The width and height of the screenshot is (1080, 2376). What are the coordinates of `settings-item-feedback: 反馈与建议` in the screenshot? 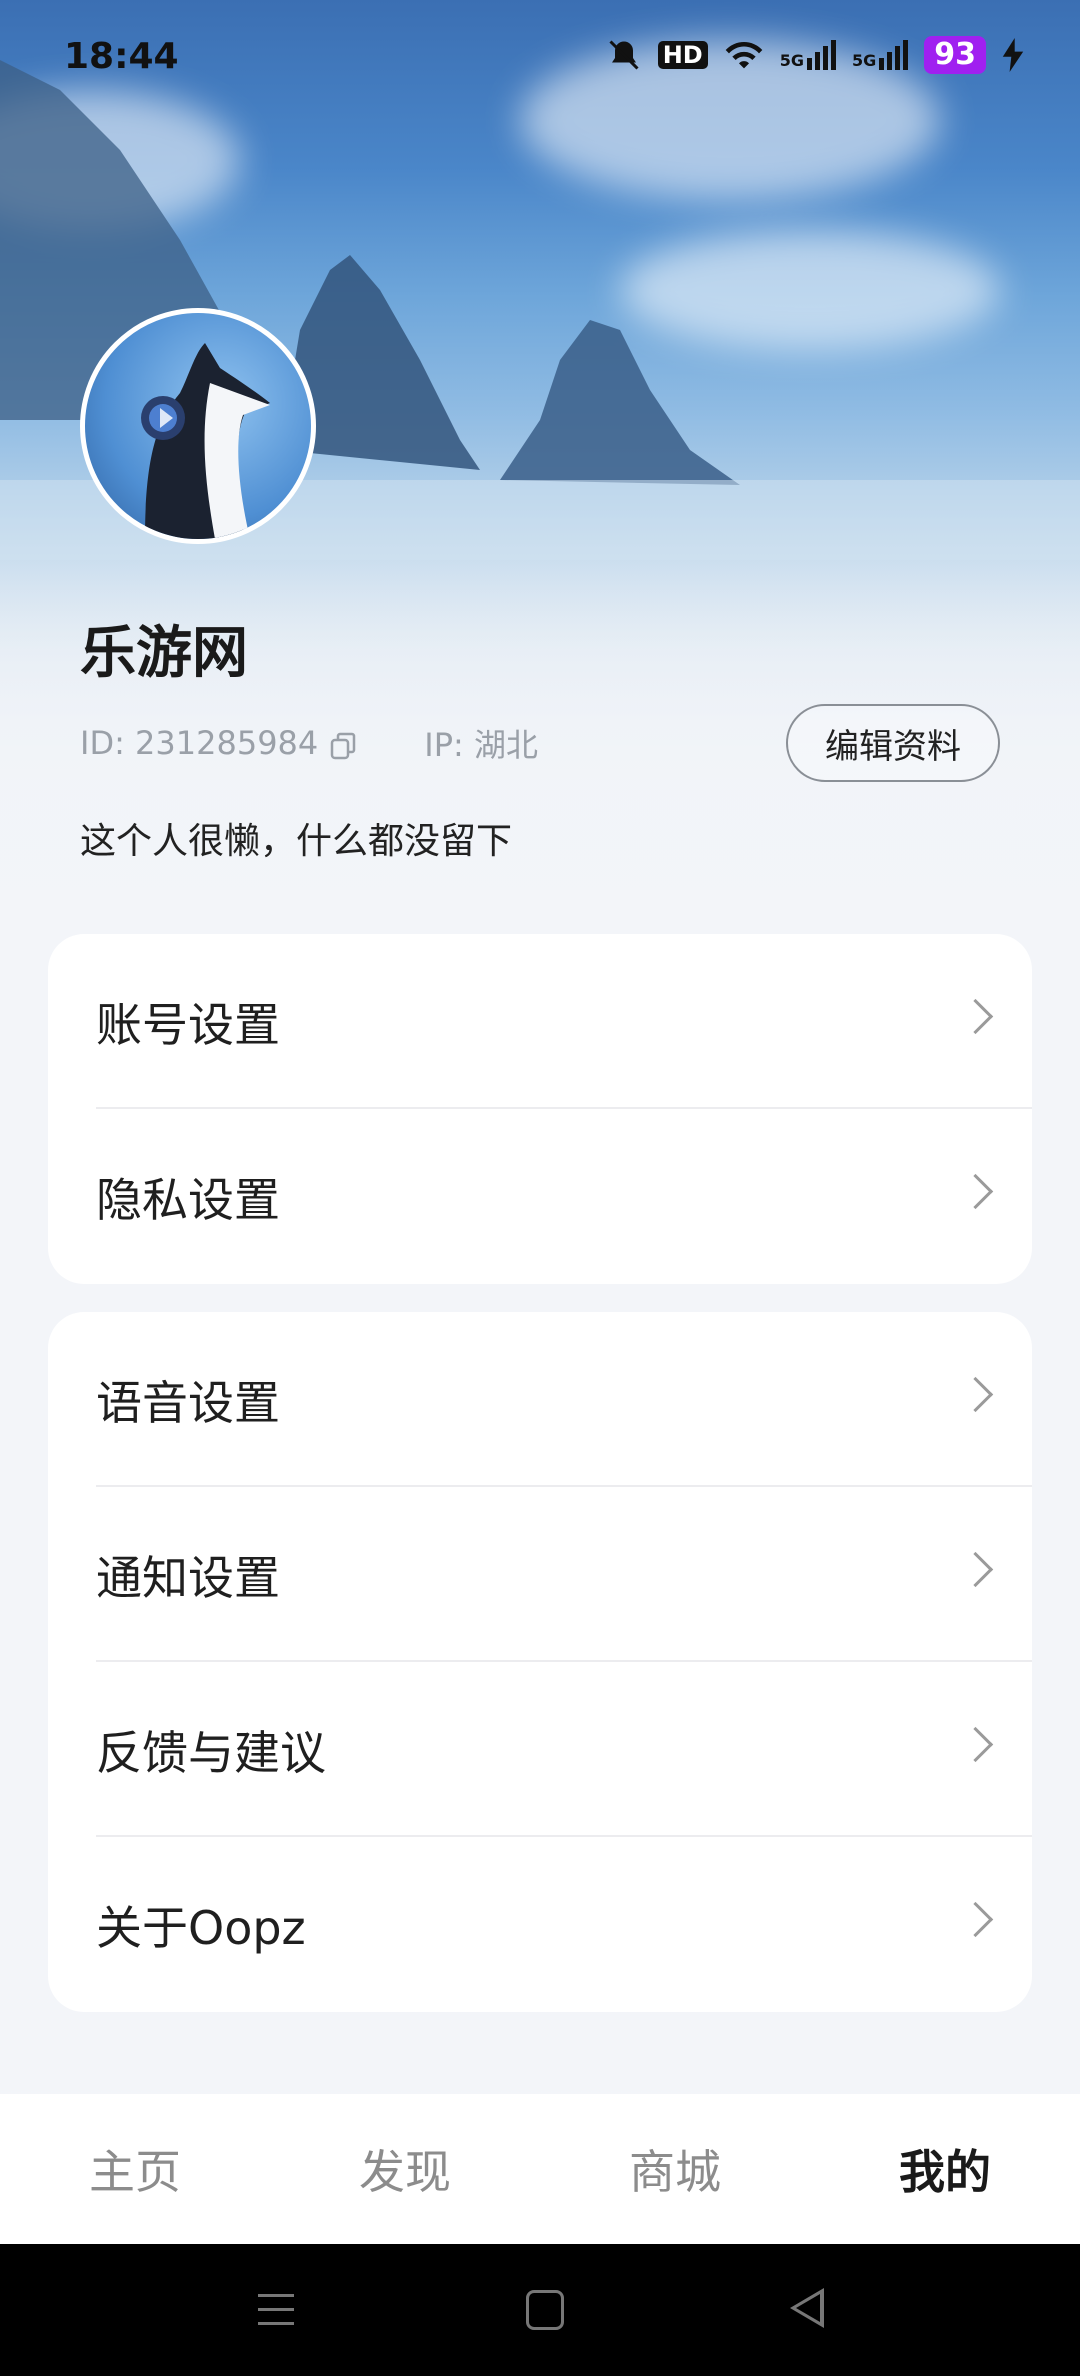 It's located at (540, 1749).